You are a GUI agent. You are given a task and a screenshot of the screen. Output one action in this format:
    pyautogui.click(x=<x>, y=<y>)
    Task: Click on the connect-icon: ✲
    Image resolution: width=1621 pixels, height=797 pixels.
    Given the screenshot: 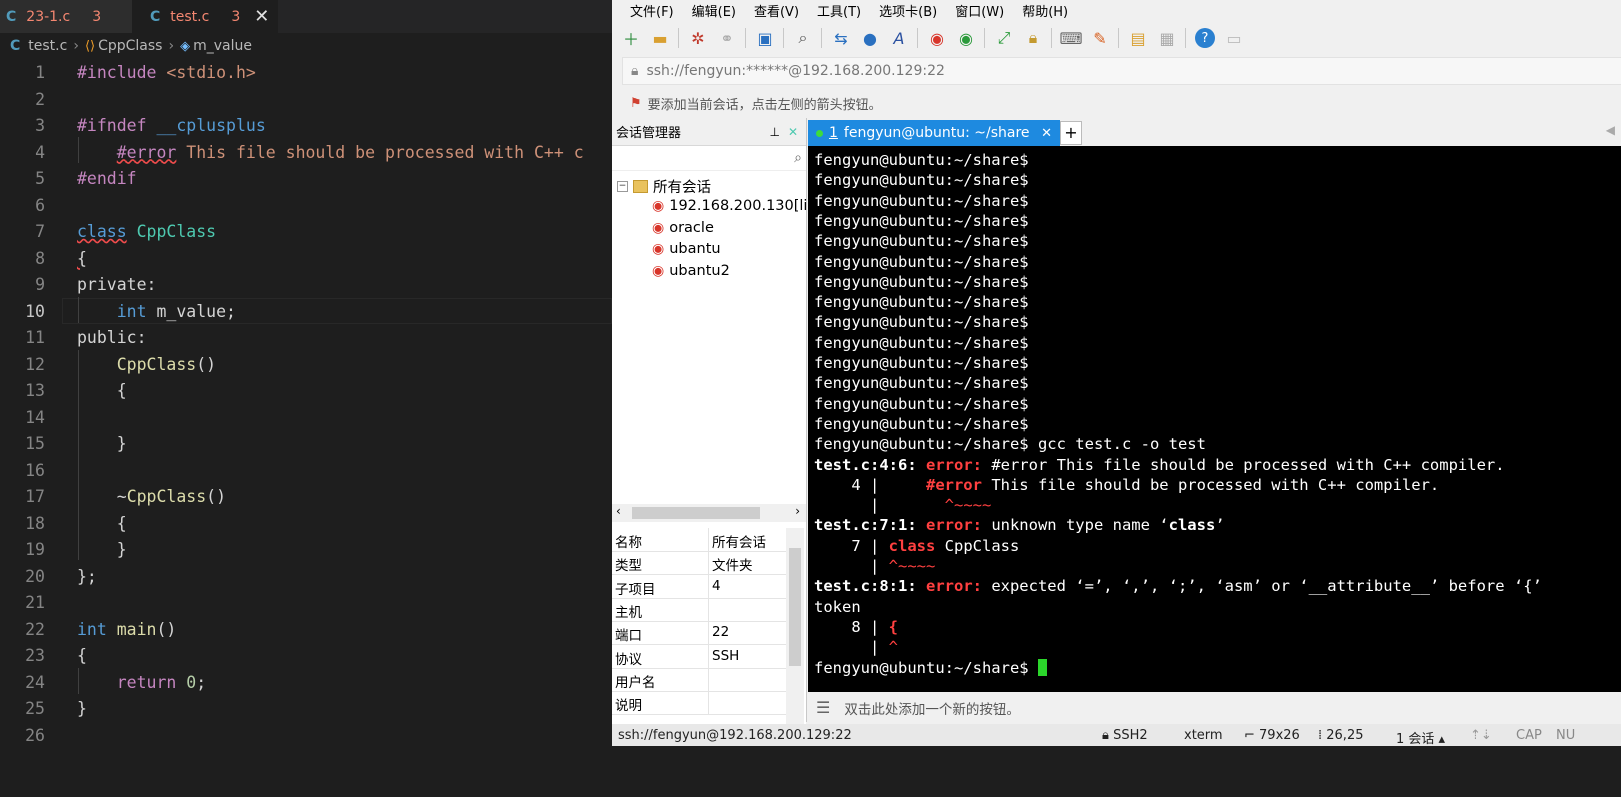 What is the action you would take?
    pyautogui.click(x=698, y=38)
    